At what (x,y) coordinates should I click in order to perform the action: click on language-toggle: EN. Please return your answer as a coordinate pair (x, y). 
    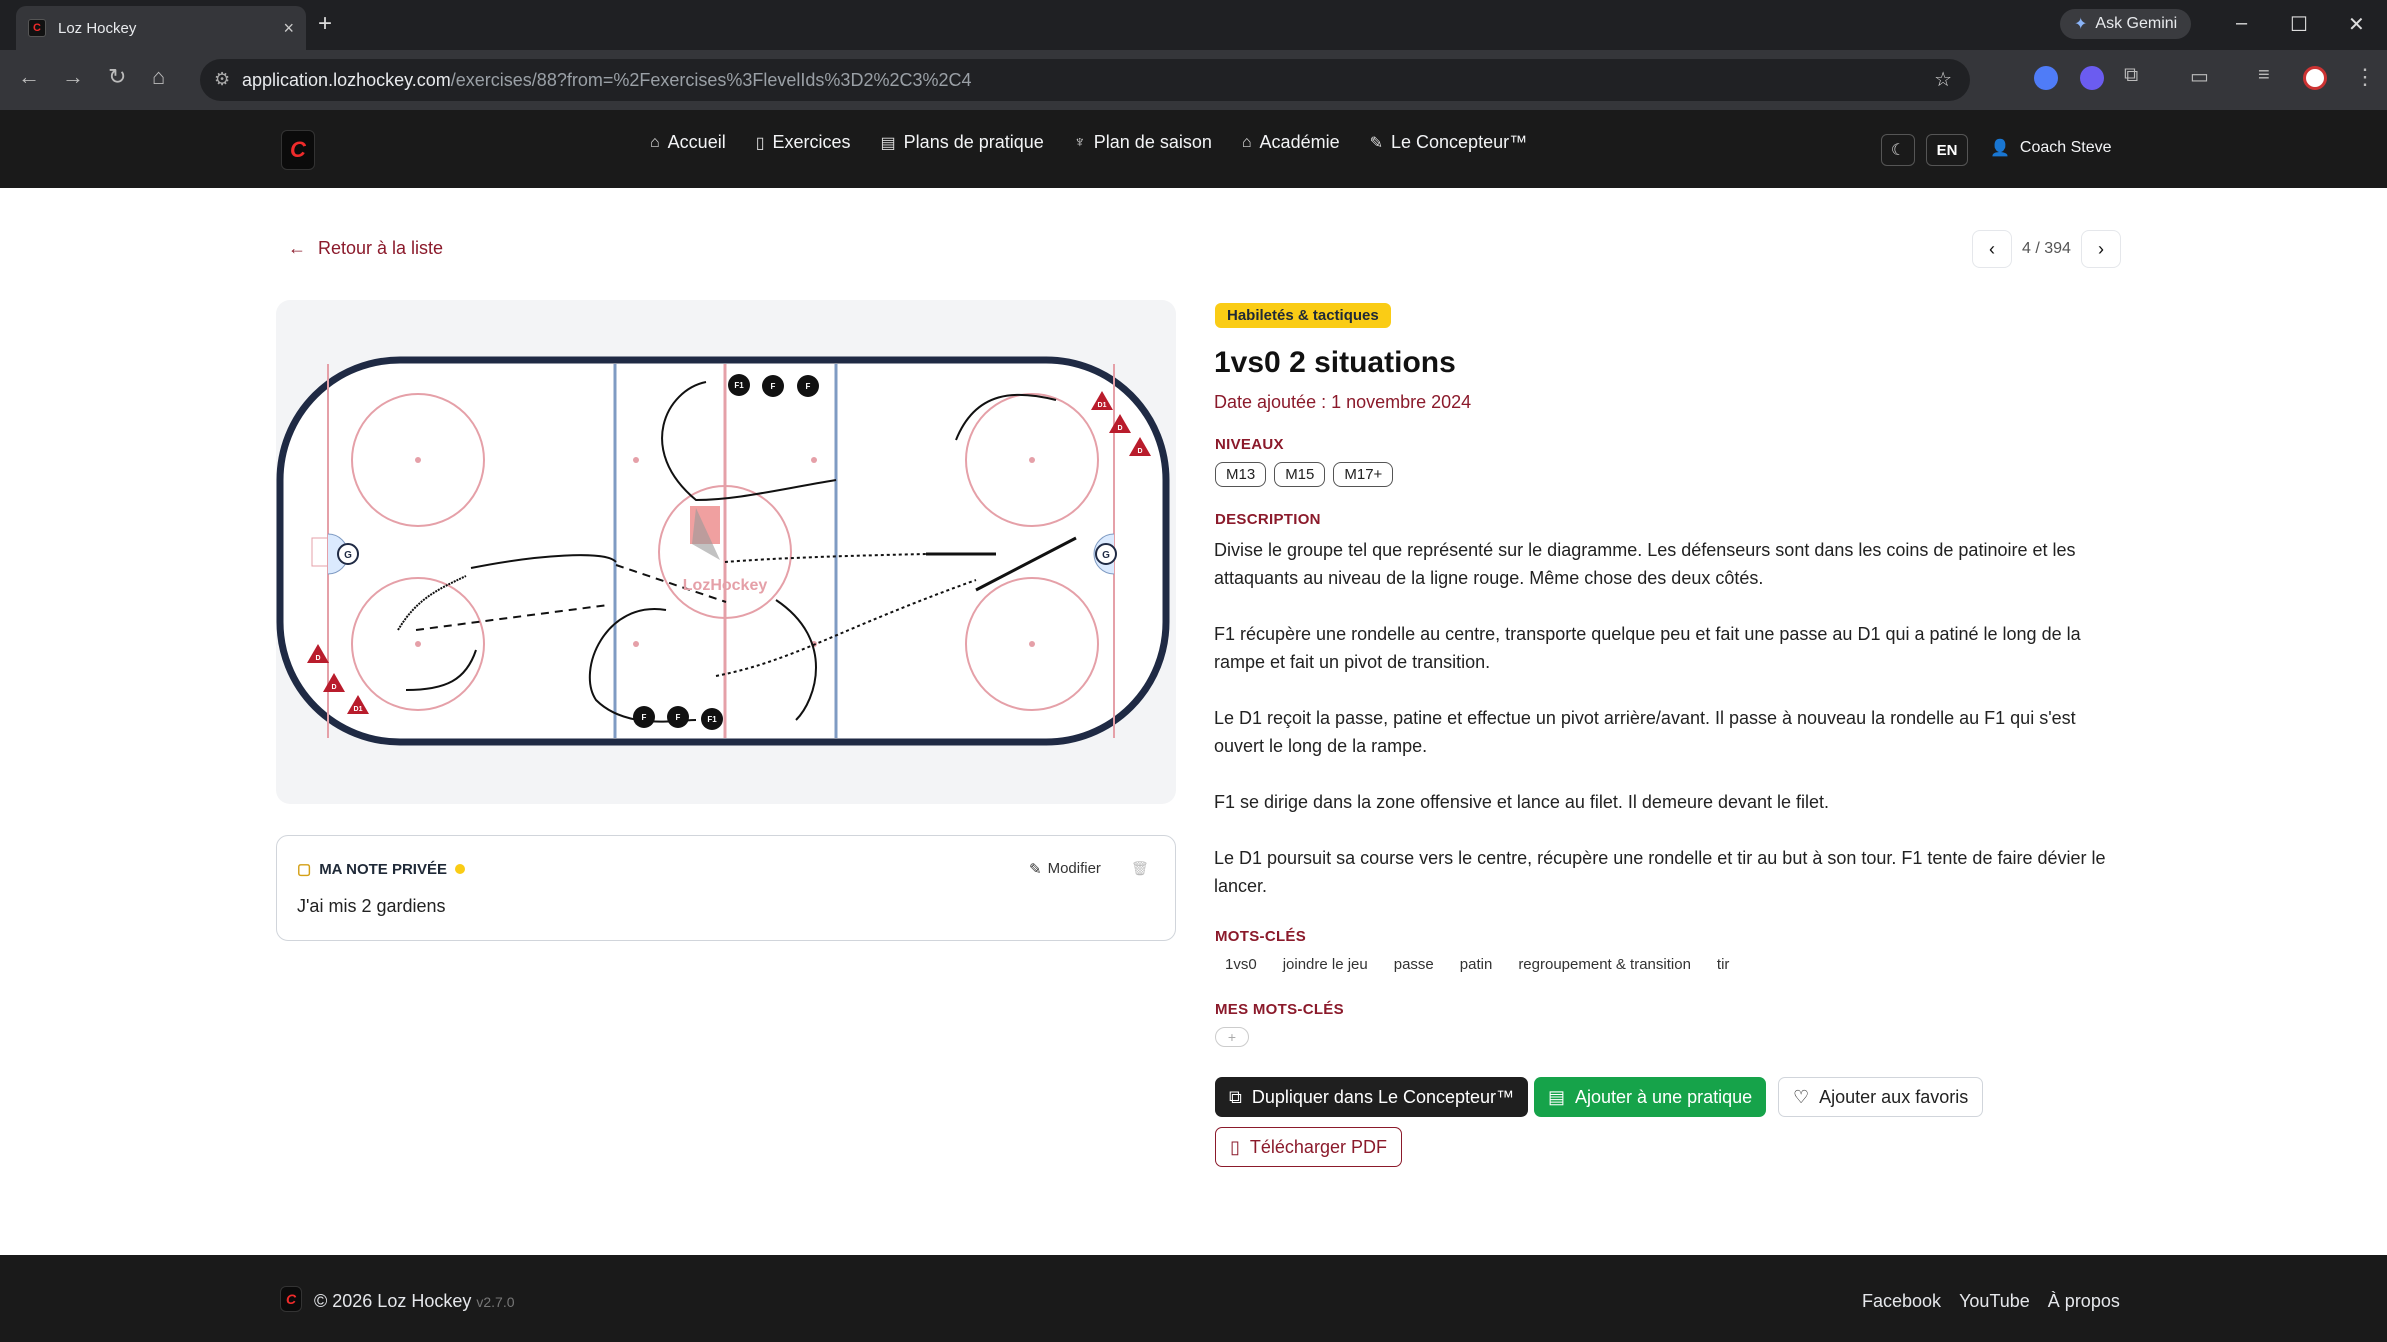
    Looking at the image, I should click on (1947, 150).